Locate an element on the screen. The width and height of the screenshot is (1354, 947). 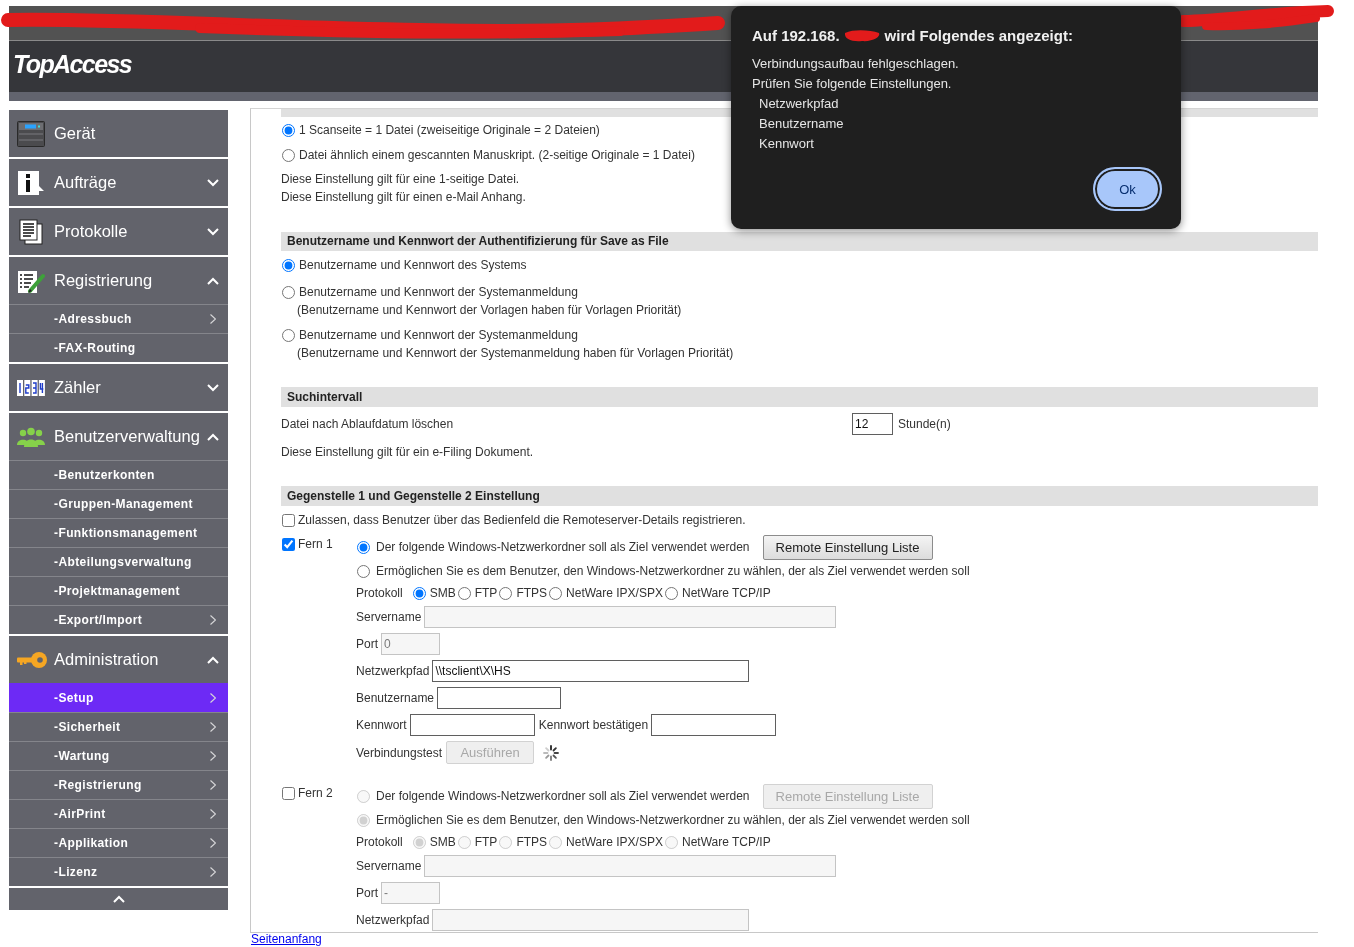
section-header: Suchintervall is located at coordinates (799, 397).